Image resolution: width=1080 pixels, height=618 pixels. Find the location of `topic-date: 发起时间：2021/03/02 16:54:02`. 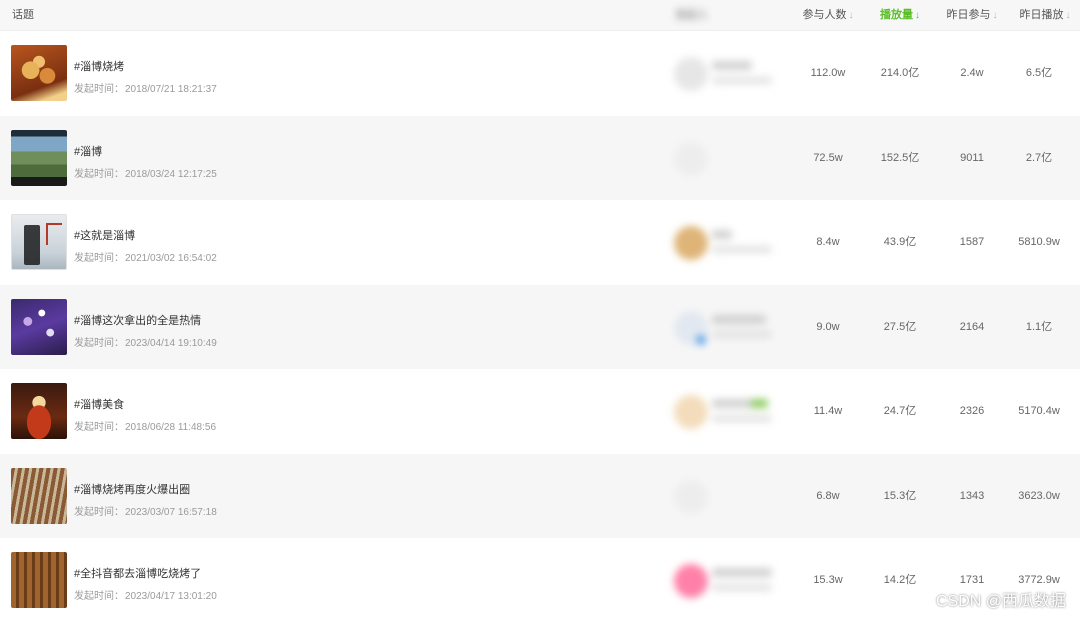

topic-date: 发起时间：2021/03/02 16:54:02 is located at coordinates (145, 256).